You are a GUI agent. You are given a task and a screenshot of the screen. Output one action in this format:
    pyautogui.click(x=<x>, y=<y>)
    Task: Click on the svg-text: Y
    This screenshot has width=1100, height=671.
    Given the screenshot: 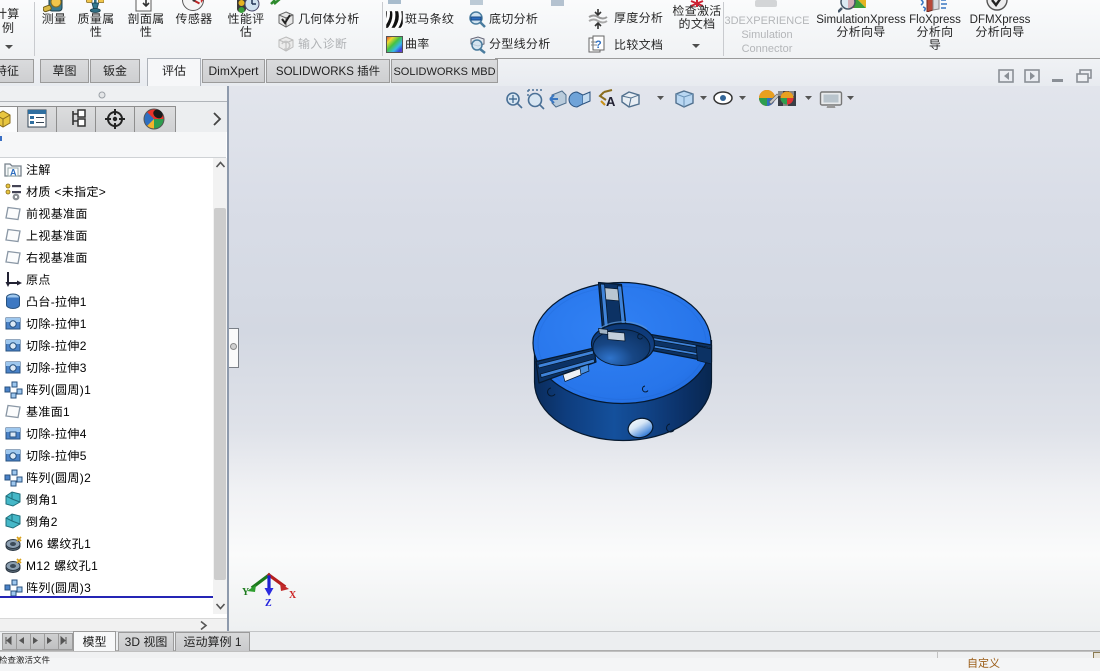 What is the action you would take?
    pyautogui.click(x=246, y=592)
    